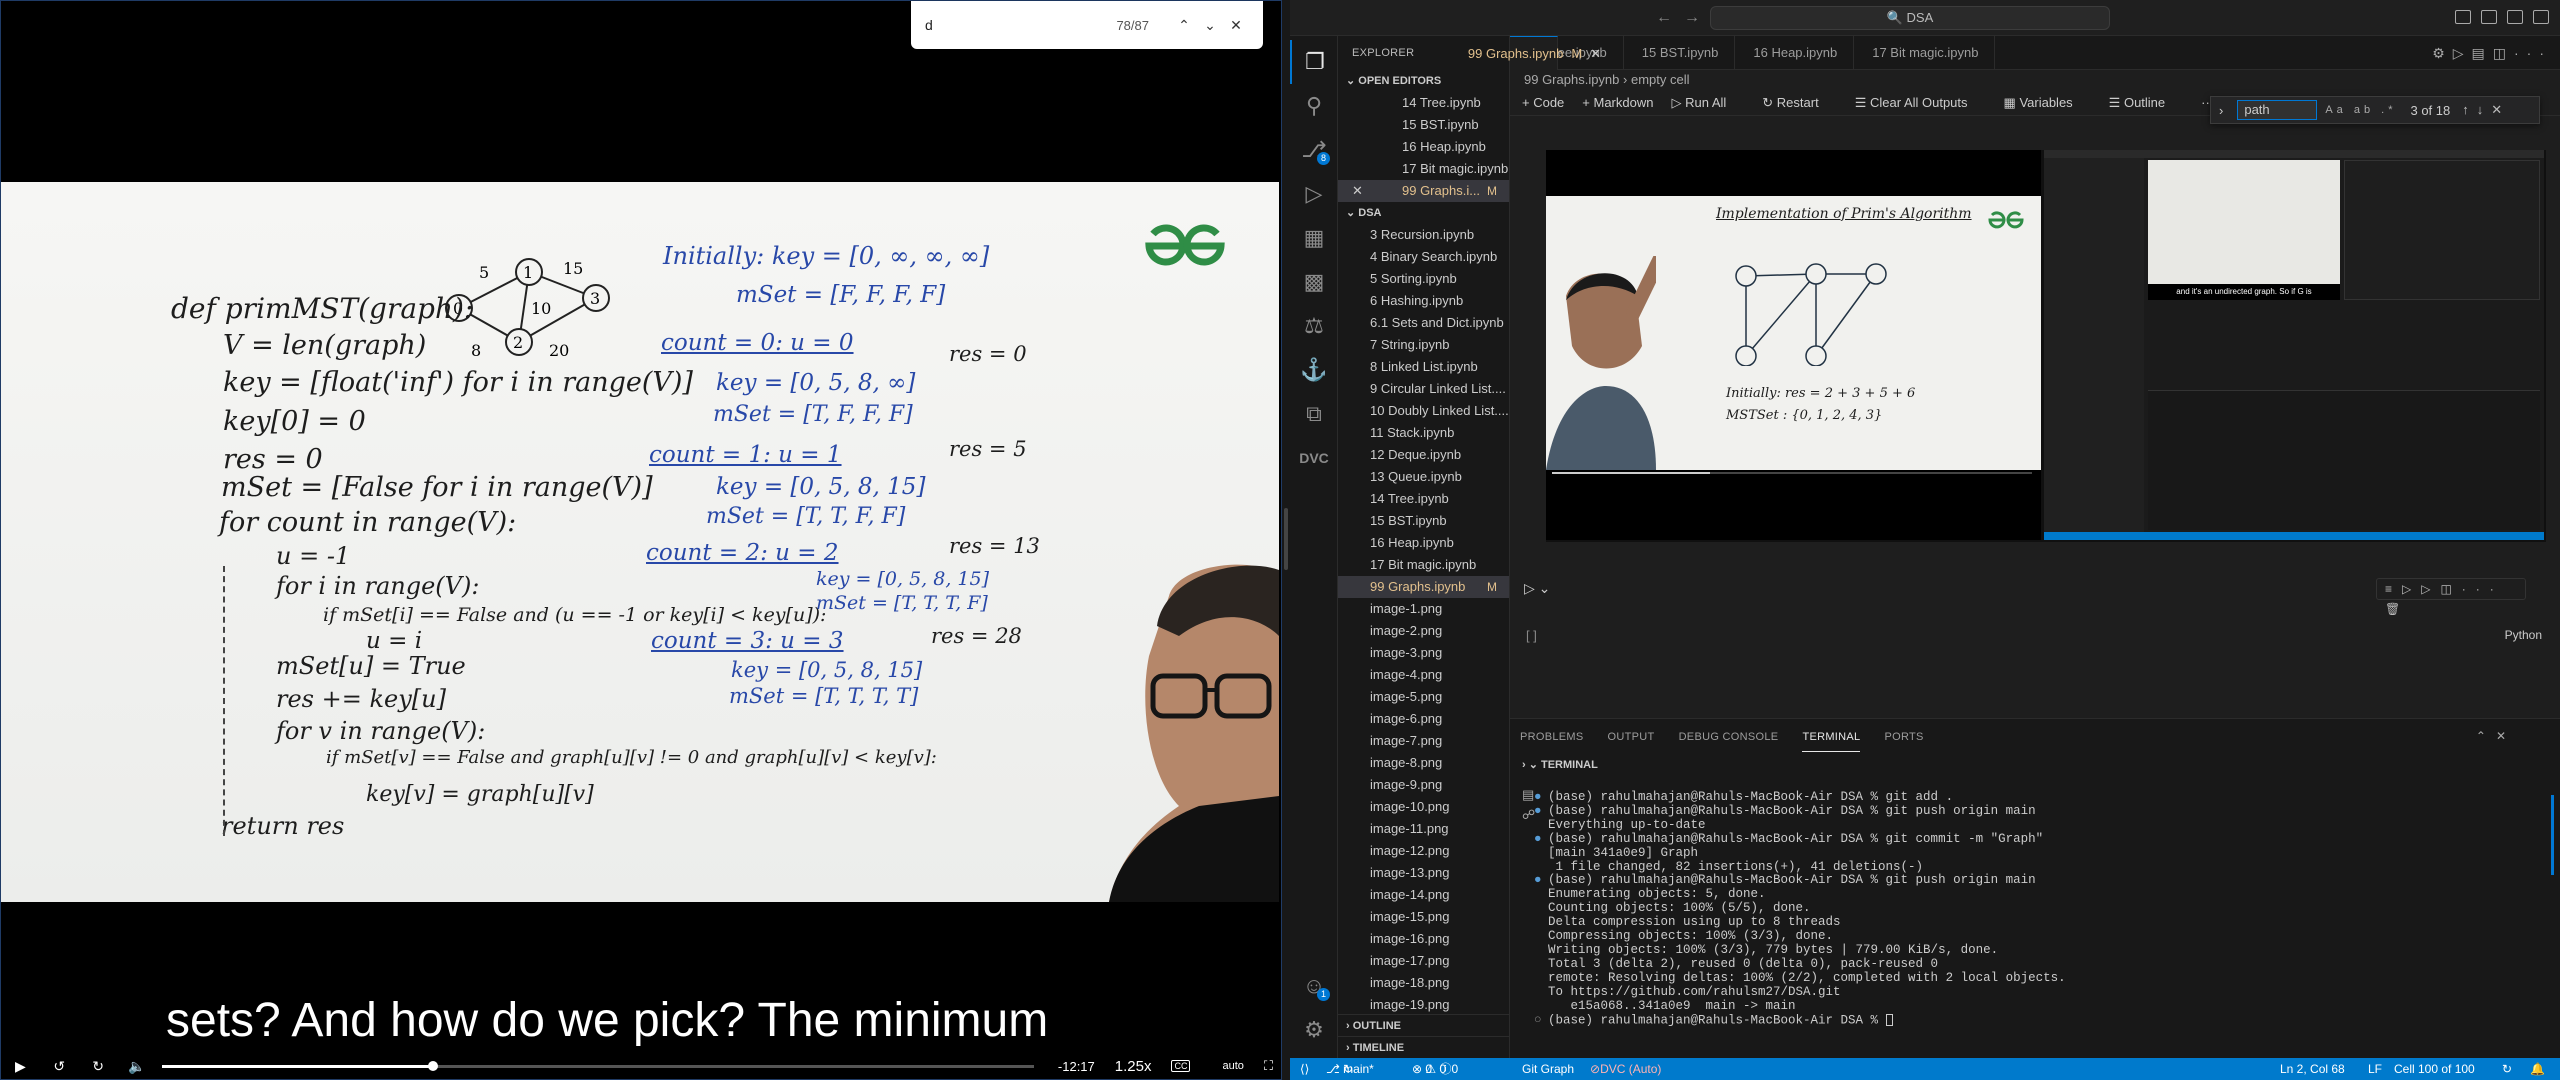  I want to click on file-tree-item: image-19.png, so click(1423, 1005).